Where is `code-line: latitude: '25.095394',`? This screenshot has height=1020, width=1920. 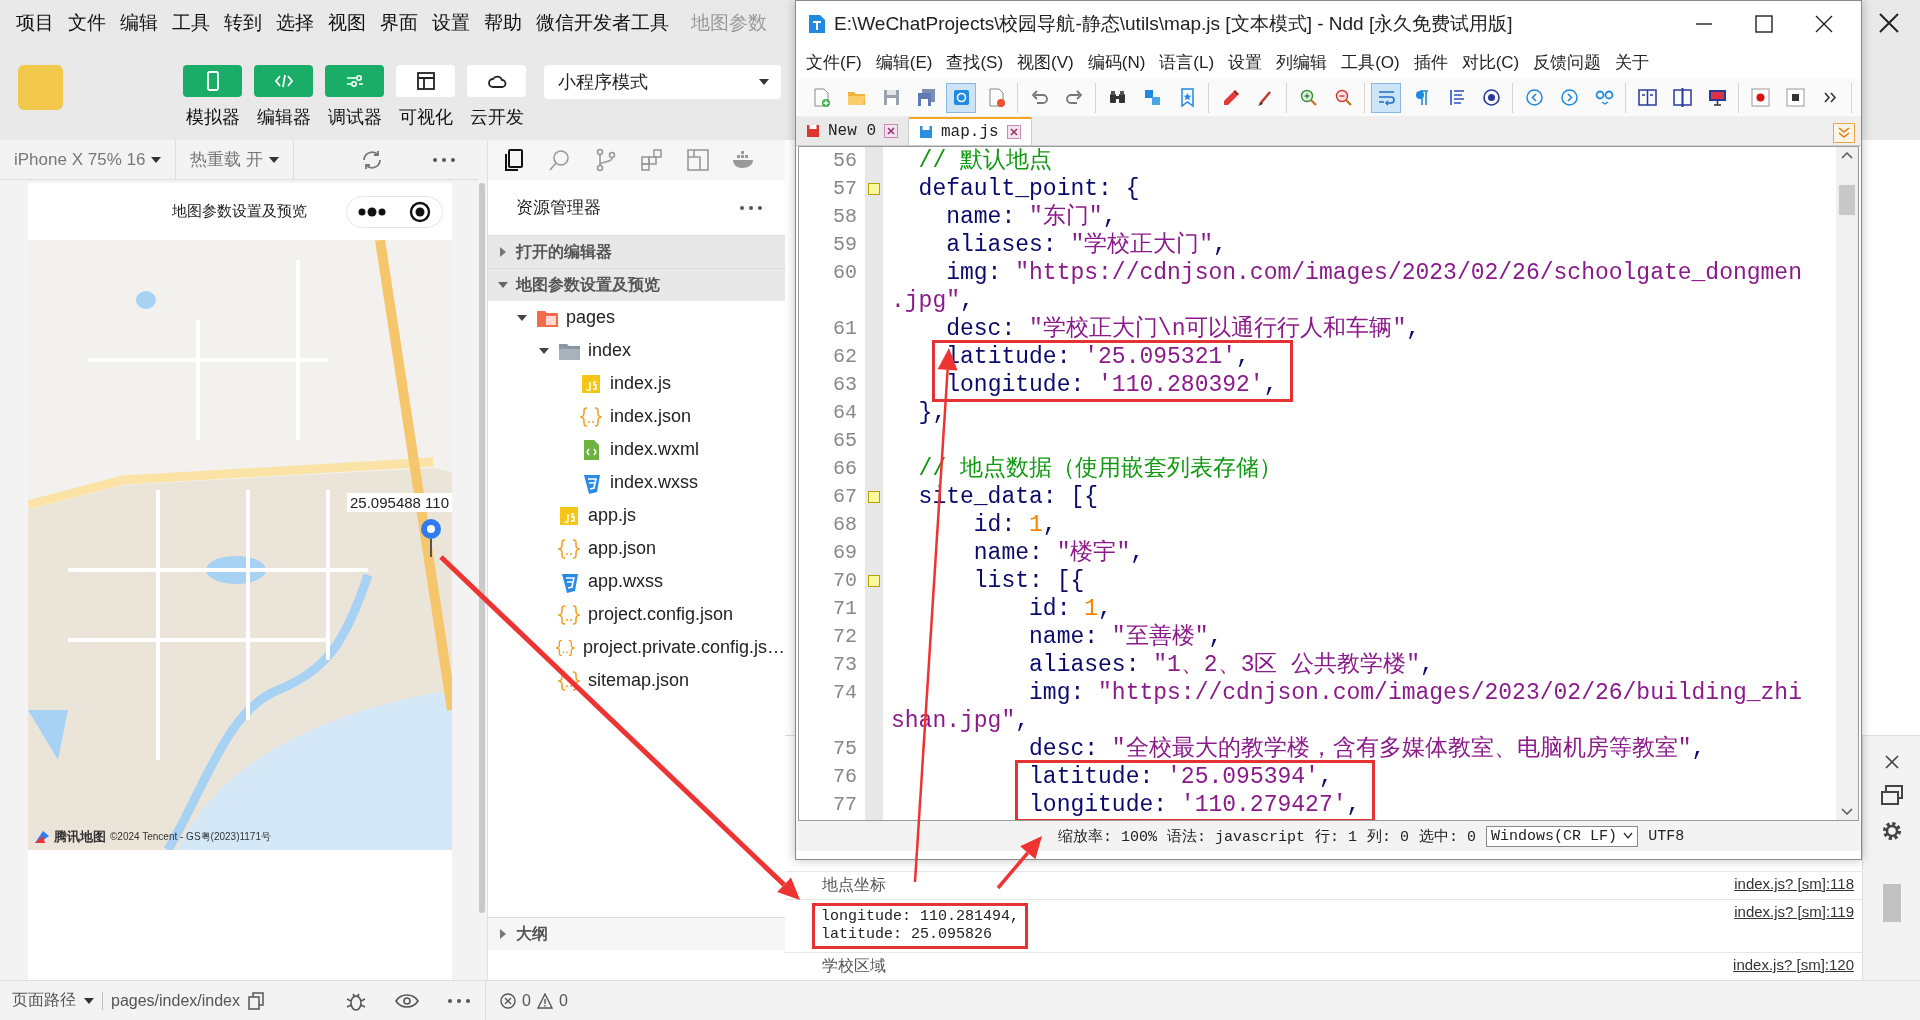
code-line: latitude: '25.095394', is located at coordinates (1181, 777).